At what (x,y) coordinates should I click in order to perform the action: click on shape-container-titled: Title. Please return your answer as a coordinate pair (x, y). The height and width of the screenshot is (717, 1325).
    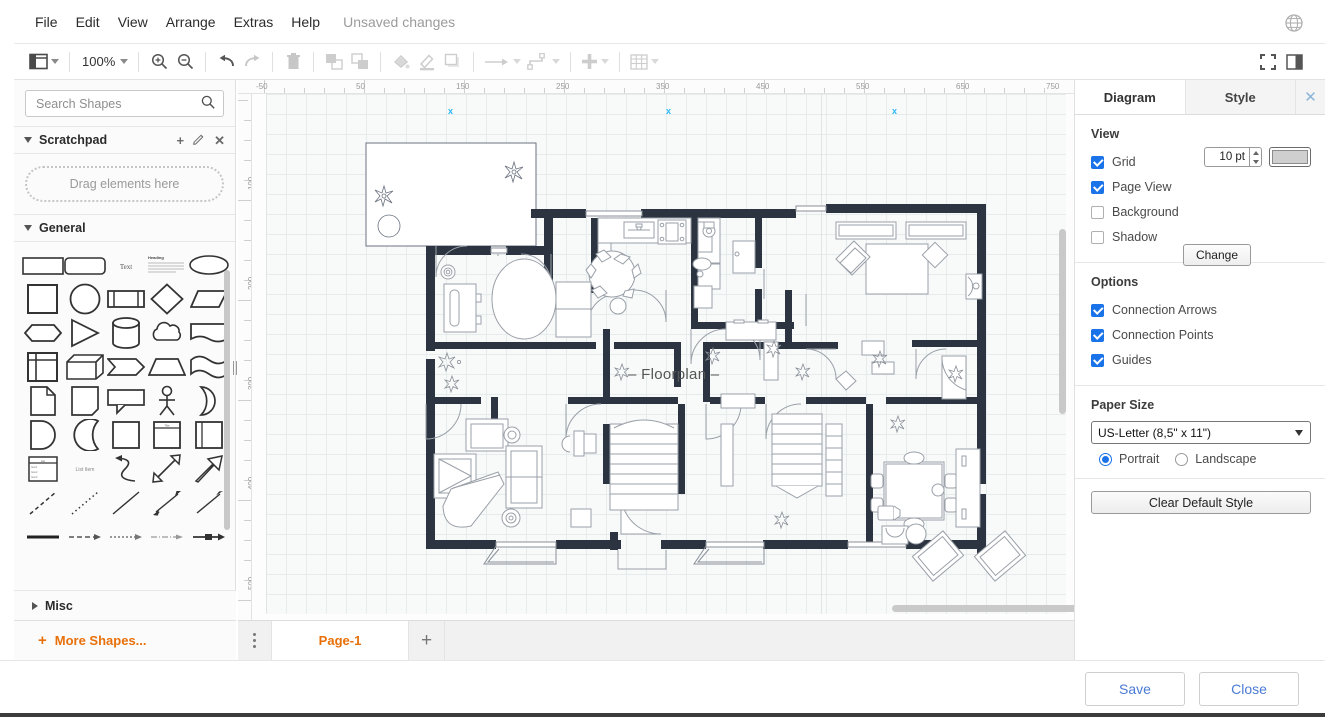
    Looking at the image, I should click on (167, 435).